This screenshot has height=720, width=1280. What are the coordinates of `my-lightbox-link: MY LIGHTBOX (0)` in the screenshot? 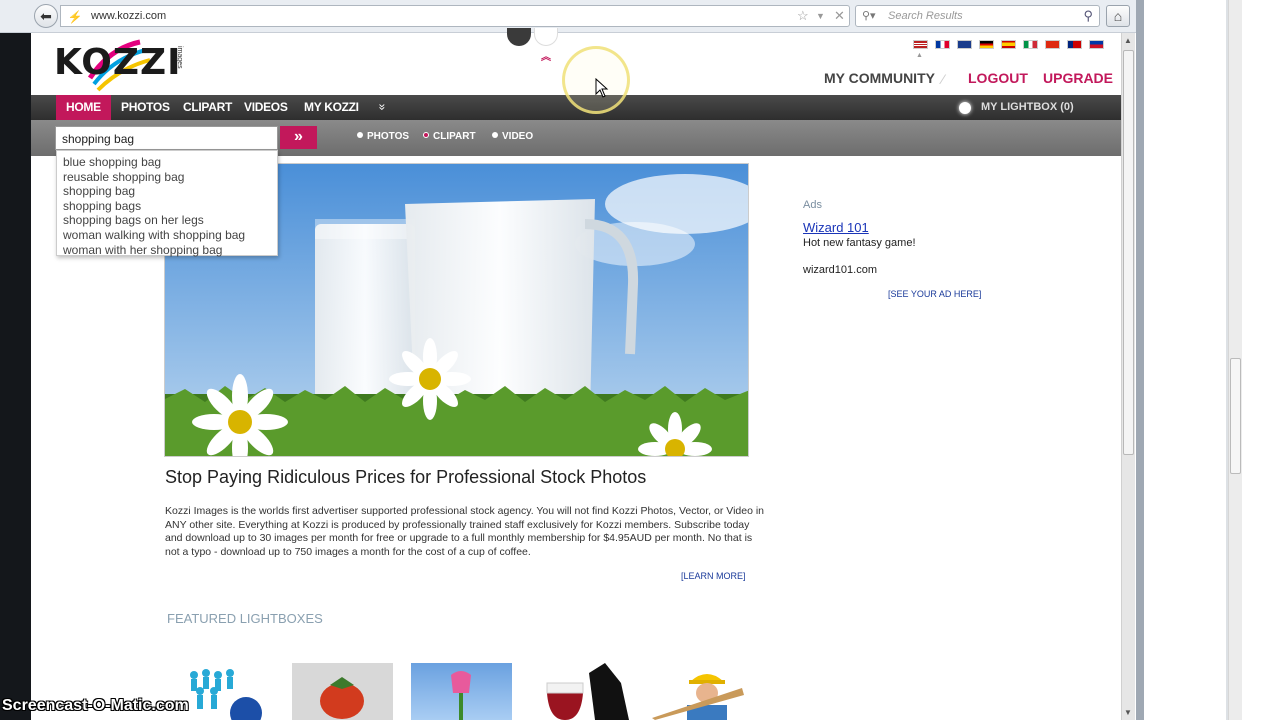 It's located at (1016, 107).